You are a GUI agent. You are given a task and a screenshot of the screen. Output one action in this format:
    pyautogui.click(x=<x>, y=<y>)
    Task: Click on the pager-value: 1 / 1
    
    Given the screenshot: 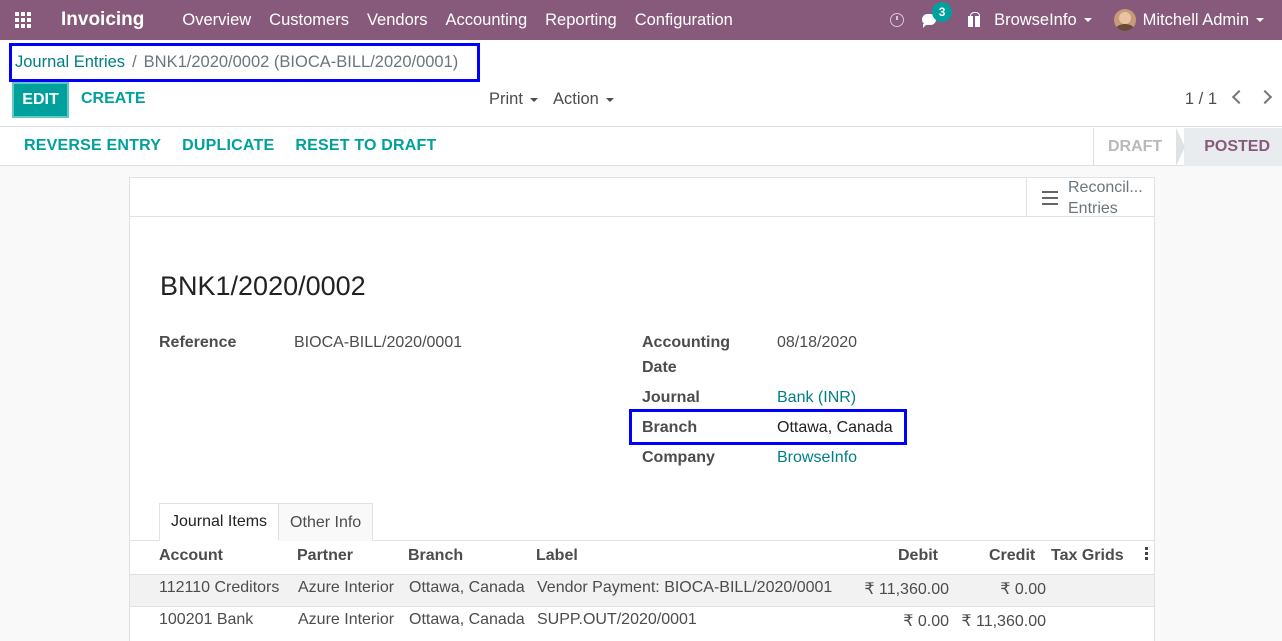 What is the action you would take?
    pyautogui.click(x=1201, y=99)
    